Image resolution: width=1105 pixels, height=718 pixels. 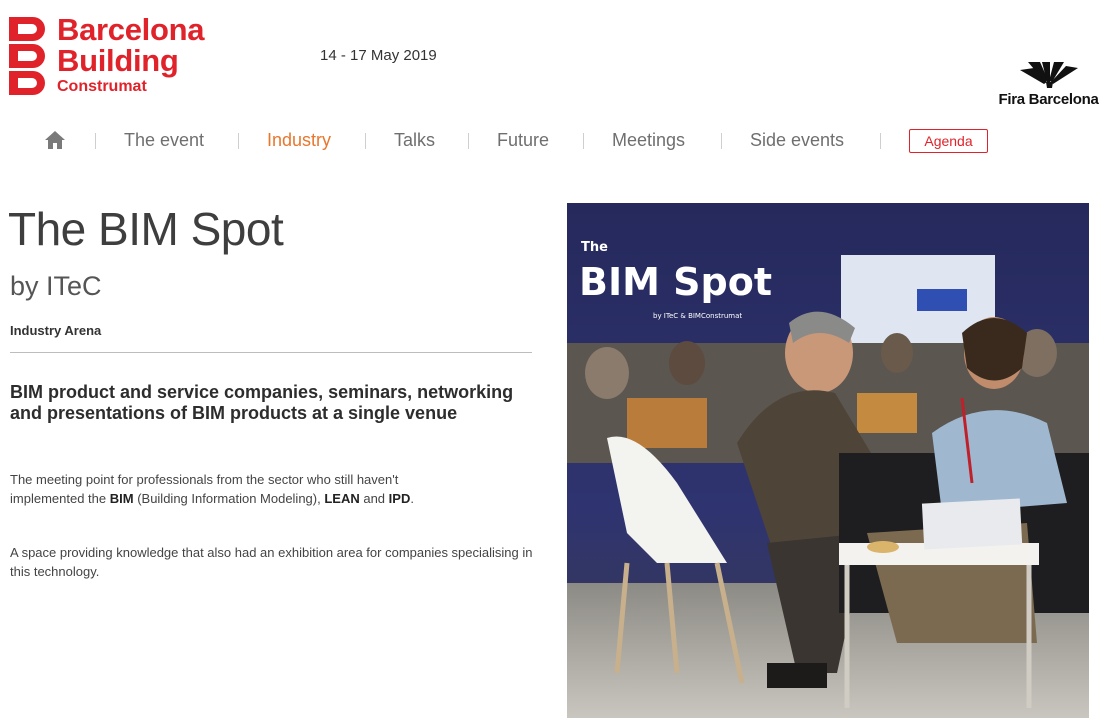 What do you see at coordinates (374, 498) in the screenshot?
I see `description-text: and` at bounding box center [374, 498].